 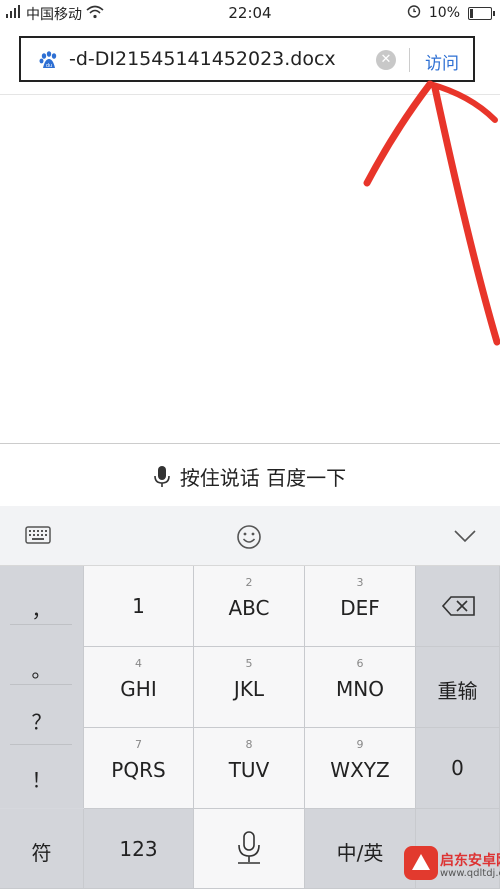 I want to click on battery-percent: 10%, so click(x=444, y=13).